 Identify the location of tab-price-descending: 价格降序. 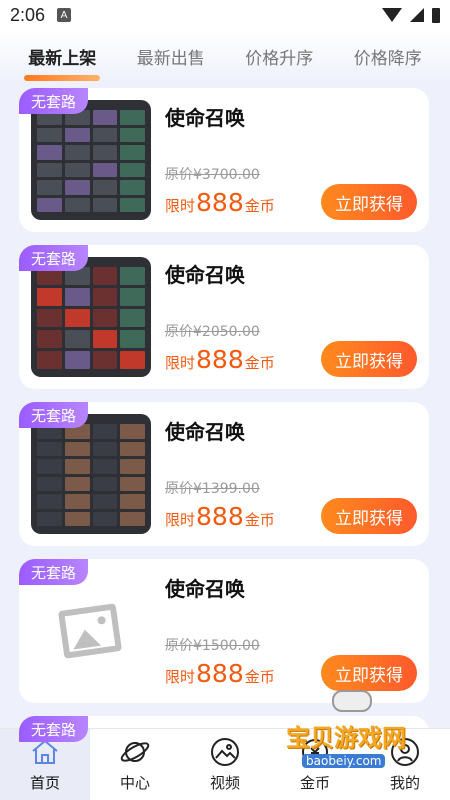
(388, 56).